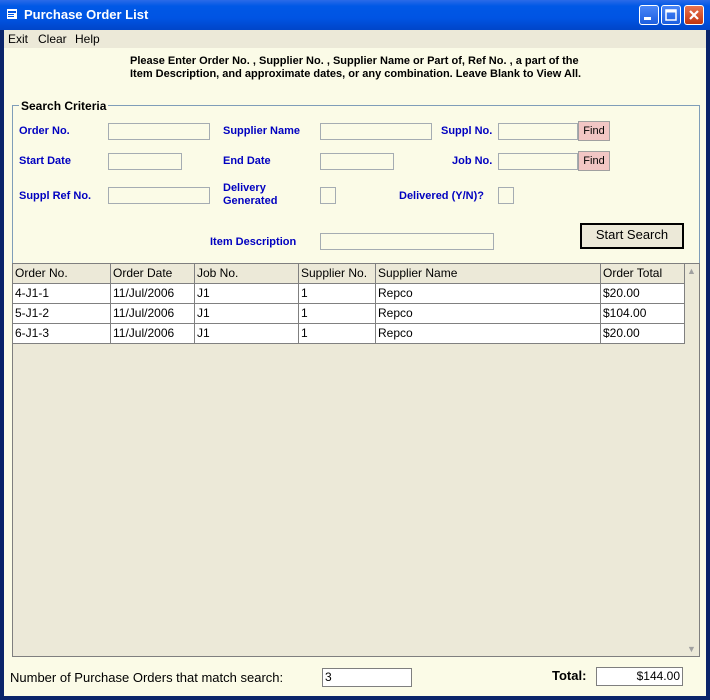  Describe the element at coordinates (639, 676) in the screenshot. I see `total-field: $144.00` at that location.